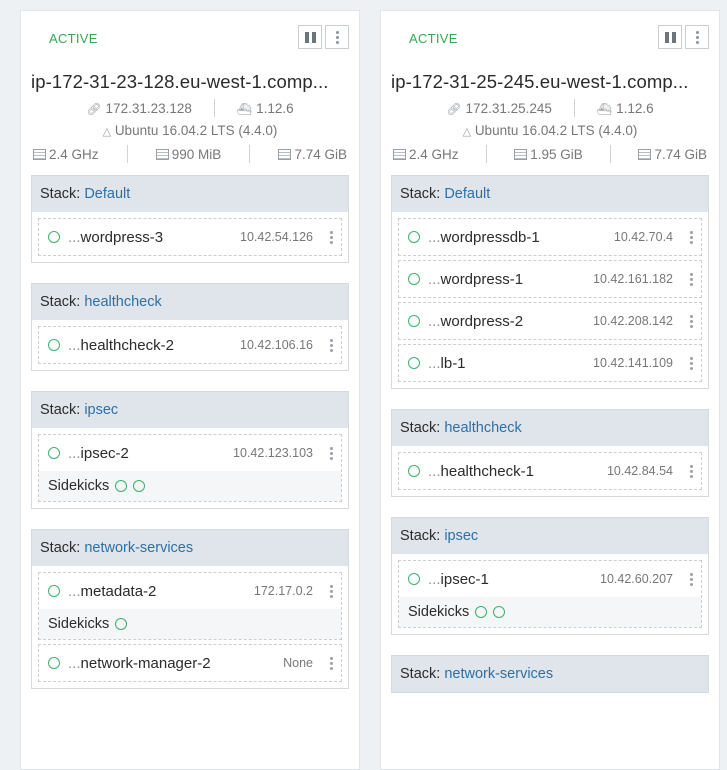  Describe the element at coordinates (196, 154) in the screenshot. I see `memory-value: 990 MiB` at that location.